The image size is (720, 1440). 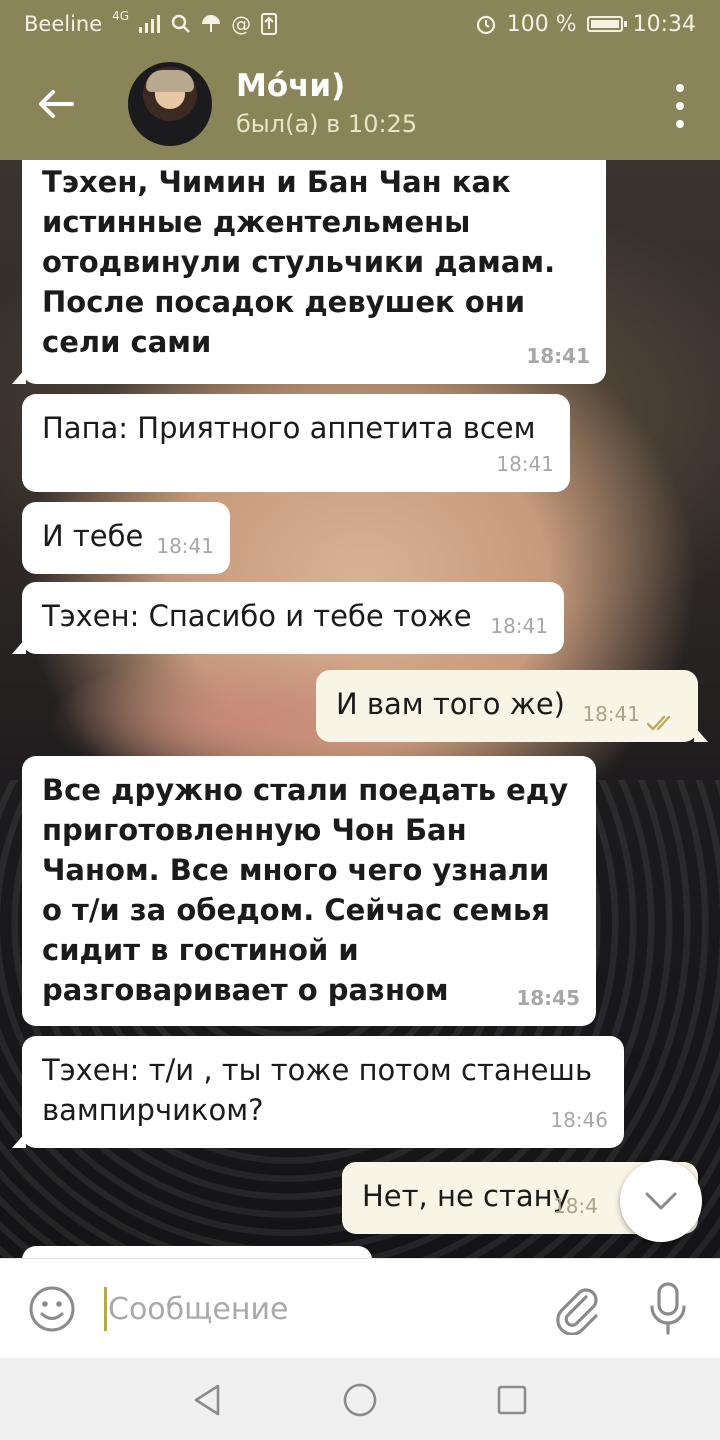 I want to click on message-time: 18:45, so click(x=548, y=998).